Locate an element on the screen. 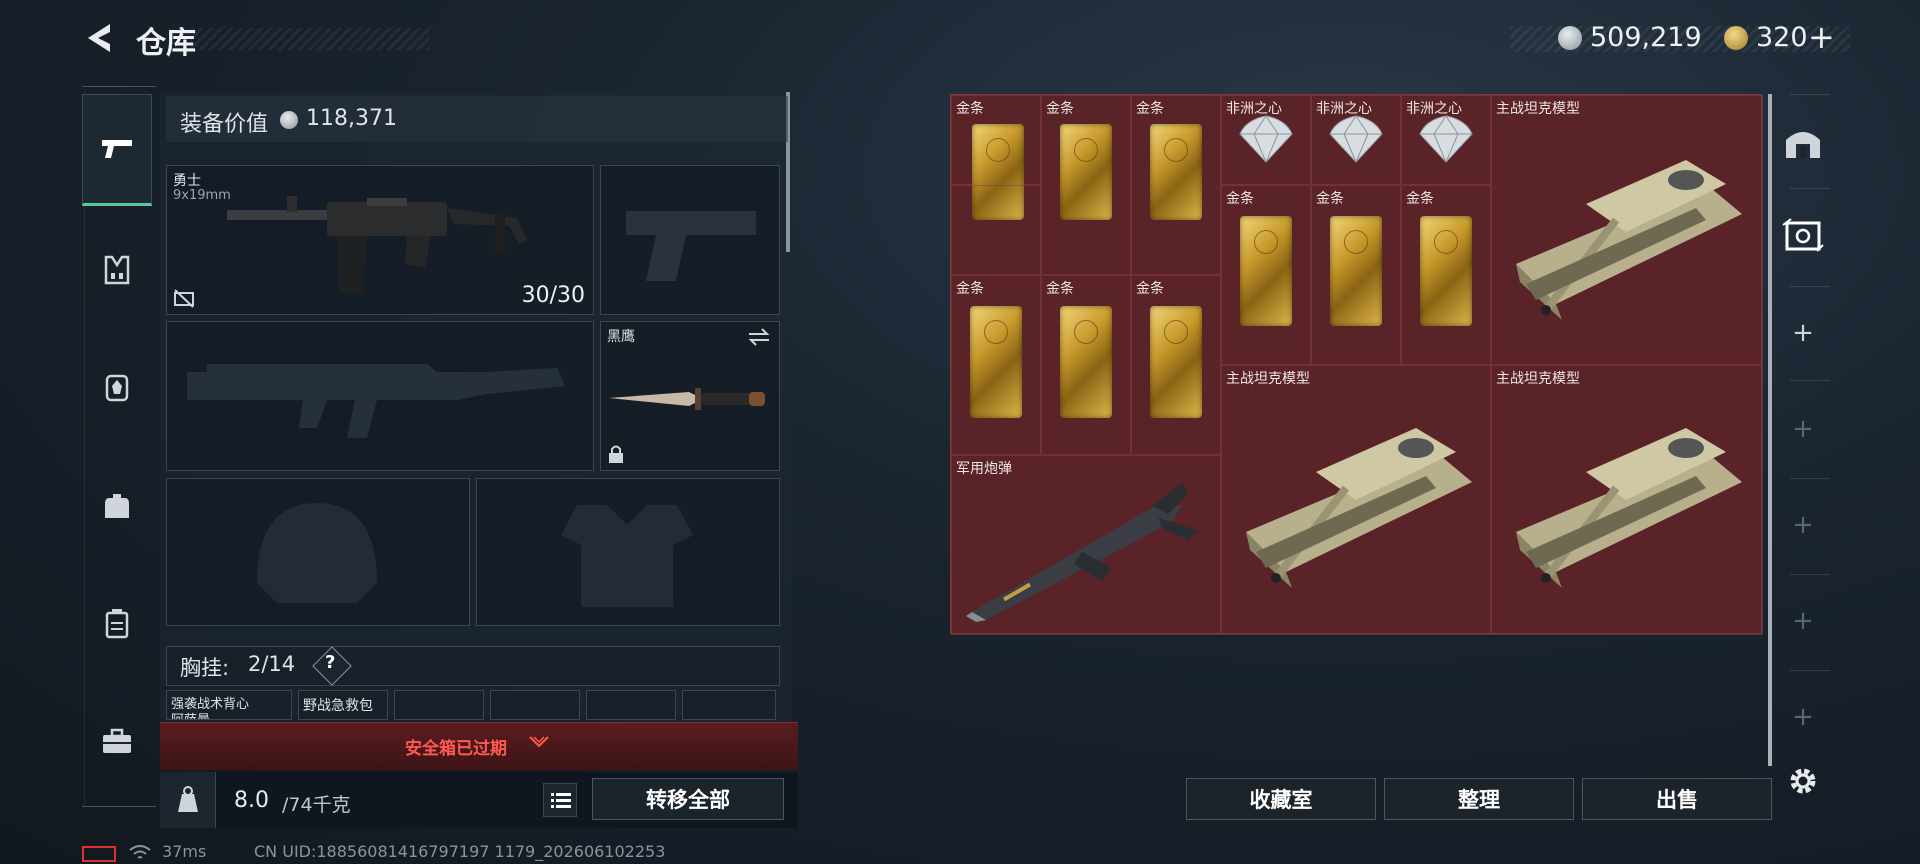 Image resolution: width=1920 pixels, height=864 pixels. rifle-silhouette-icon is located at coordinates (376, 401).